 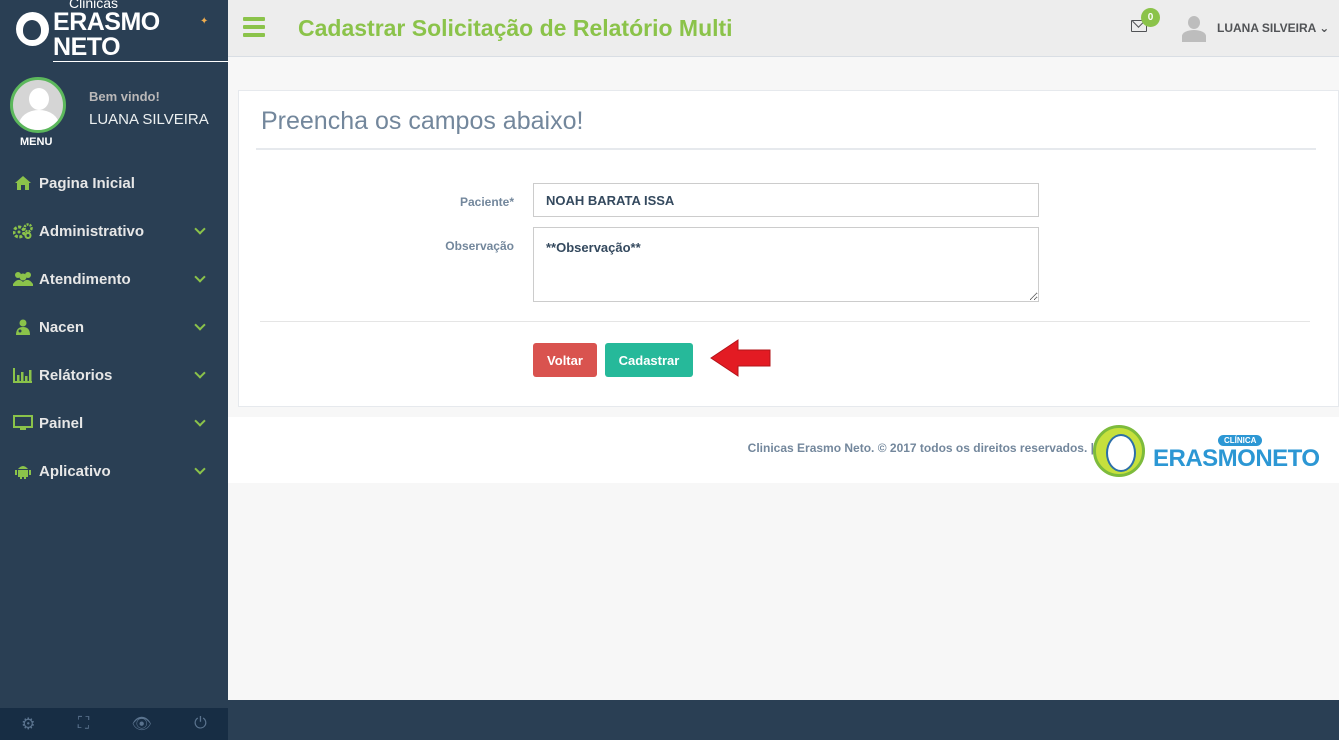 What do you see at coordinates (114, 724) in the screenshot?
I see `sidebar-footer: ⚙ ⛶ 👁 ⏻` at bounding box center [114, 724].